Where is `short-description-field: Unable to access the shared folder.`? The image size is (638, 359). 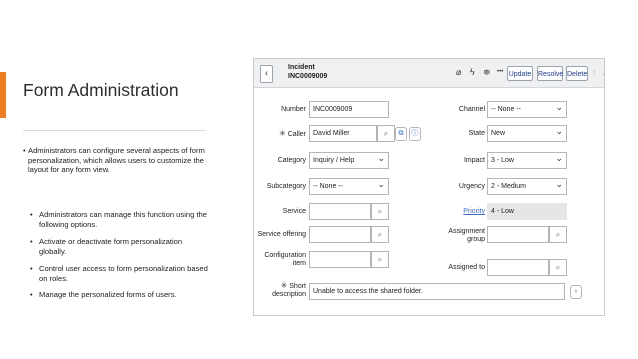
short-description-field: Unable to access the shared folder. is located at coordinates (437, 291).